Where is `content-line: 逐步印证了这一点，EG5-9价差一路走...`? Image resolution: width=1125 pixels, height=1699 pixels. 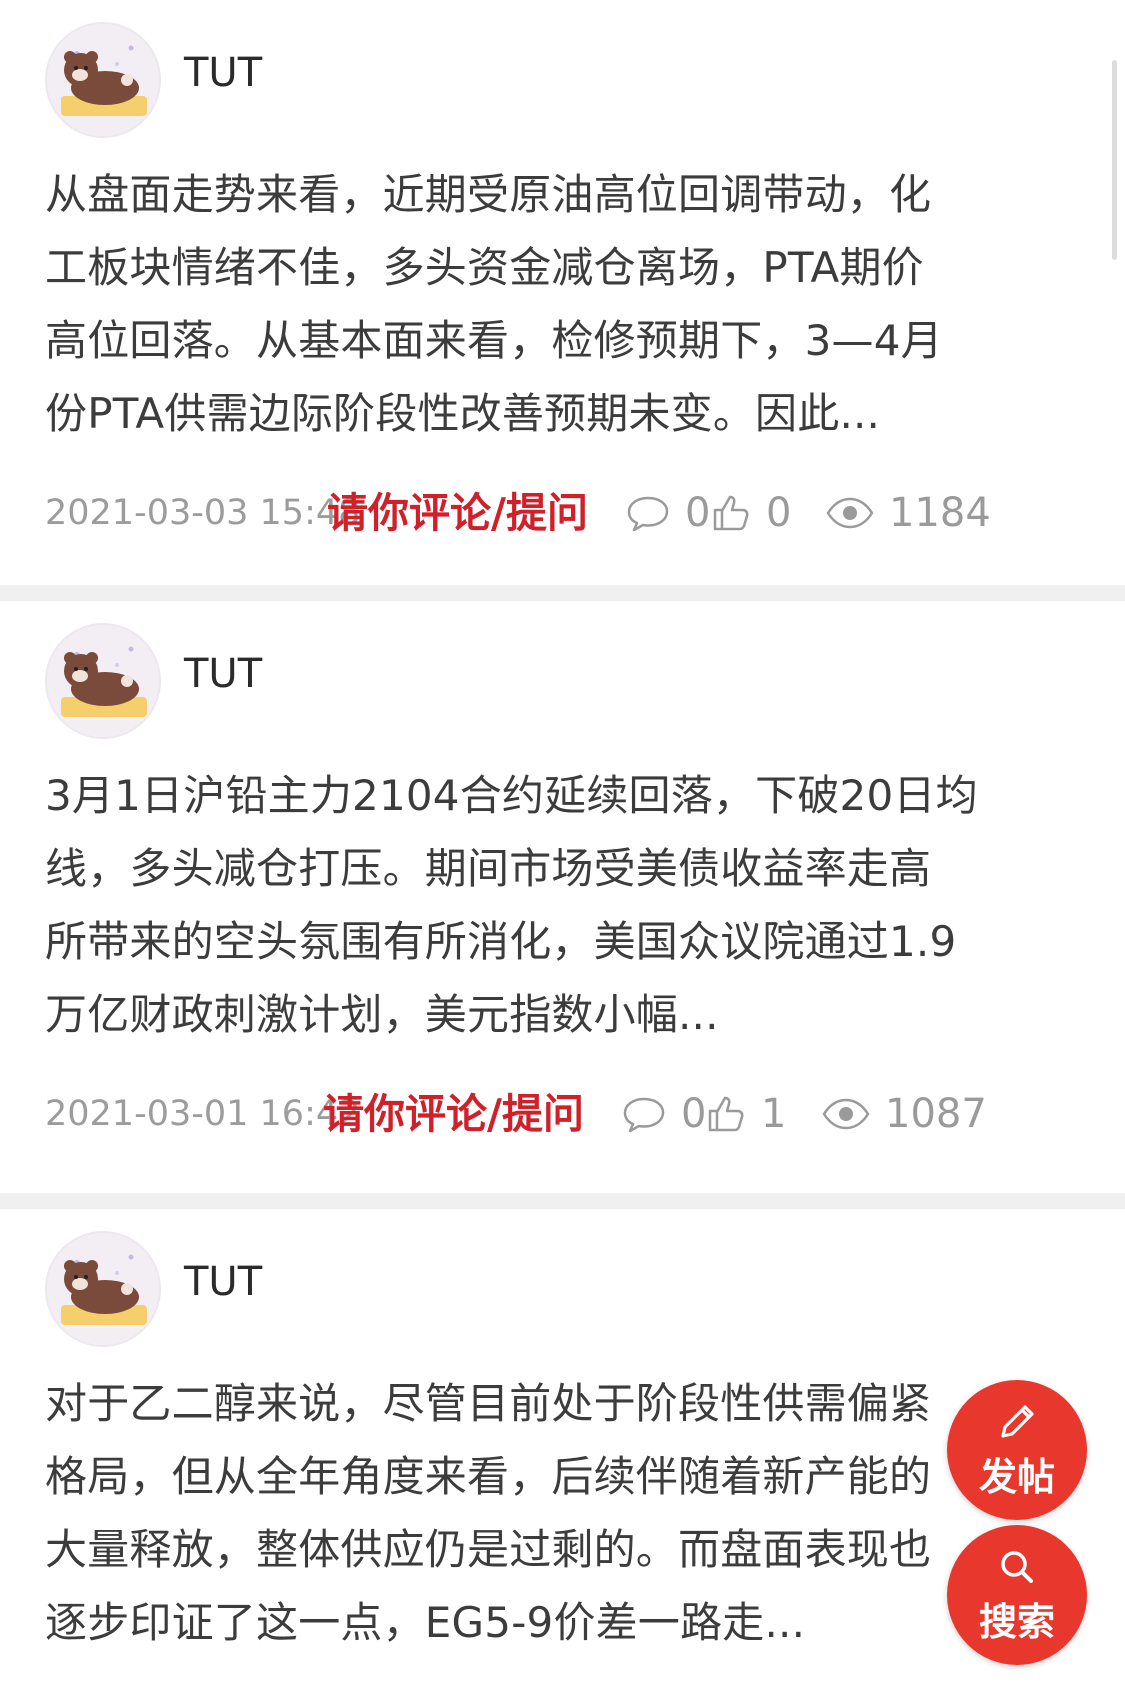 content-line: 逐步印证了这一点，EG5-9价差一路走... is located at coordinates (425, 1622).